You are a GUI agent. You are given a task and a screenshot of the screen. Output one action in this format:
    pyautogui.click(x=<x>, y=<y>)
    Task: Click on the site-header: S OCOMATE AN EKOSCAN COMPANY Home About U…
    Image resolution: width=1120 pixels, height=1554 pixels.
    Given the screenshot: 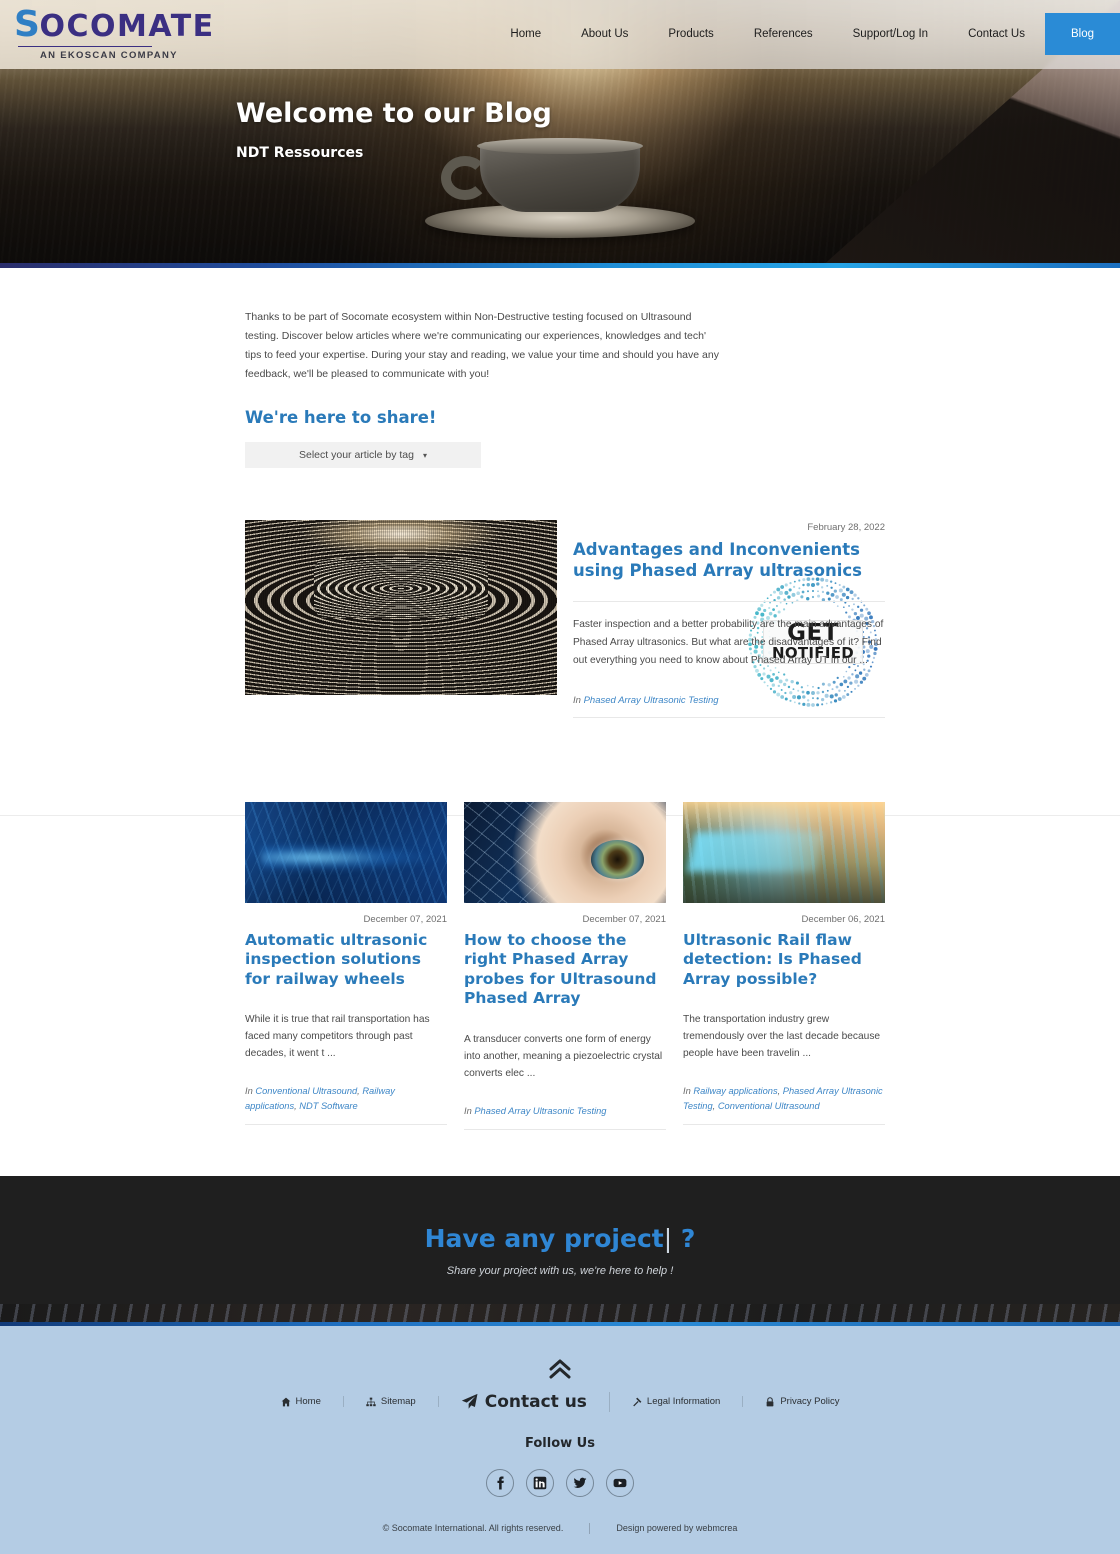 What is the action you would take?
    pyautogui.click(x=560, y=34)
    